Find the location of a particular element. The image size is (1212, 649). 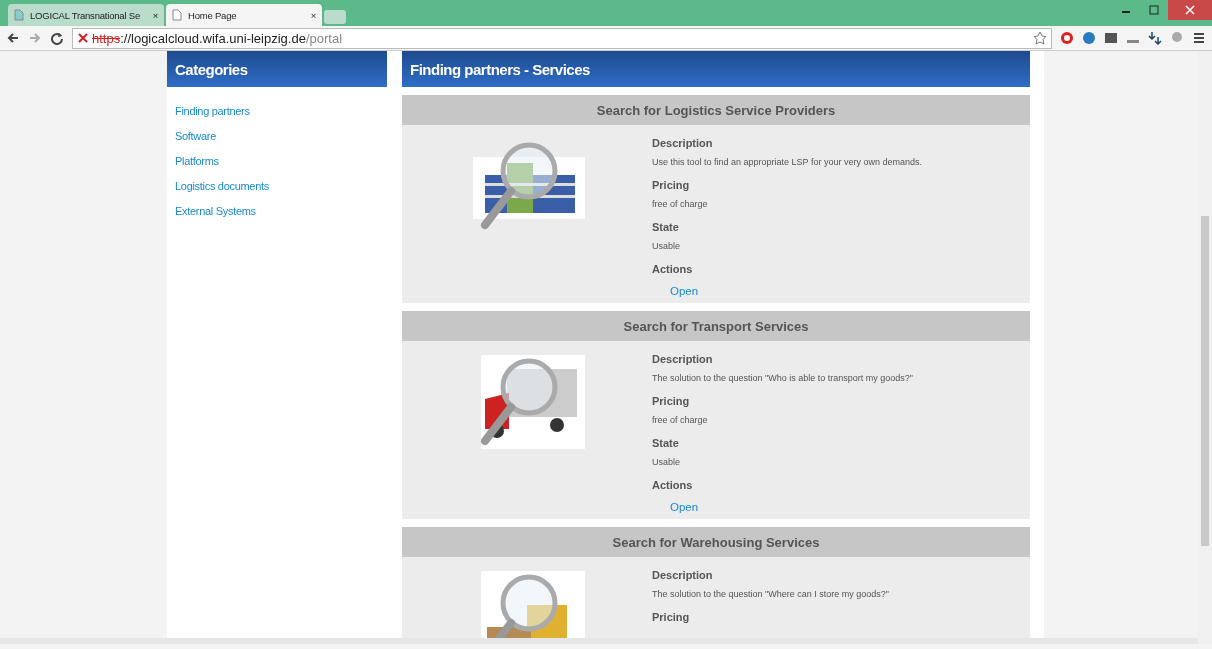

browser-tab: LOGICAL Transnational Se × is located at coordinates (86, 15).